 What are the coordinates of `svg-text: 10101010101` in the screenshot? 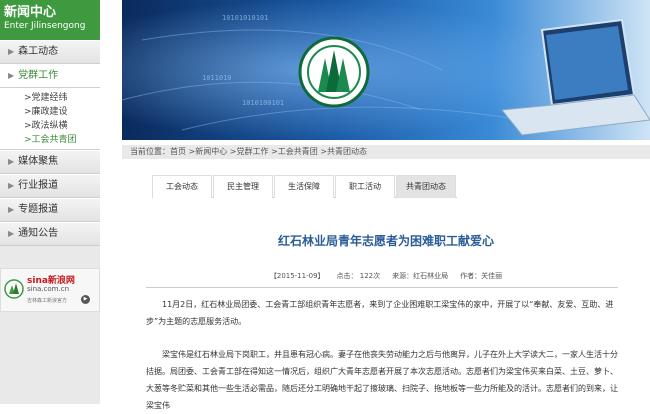 It's located at (245, 18).